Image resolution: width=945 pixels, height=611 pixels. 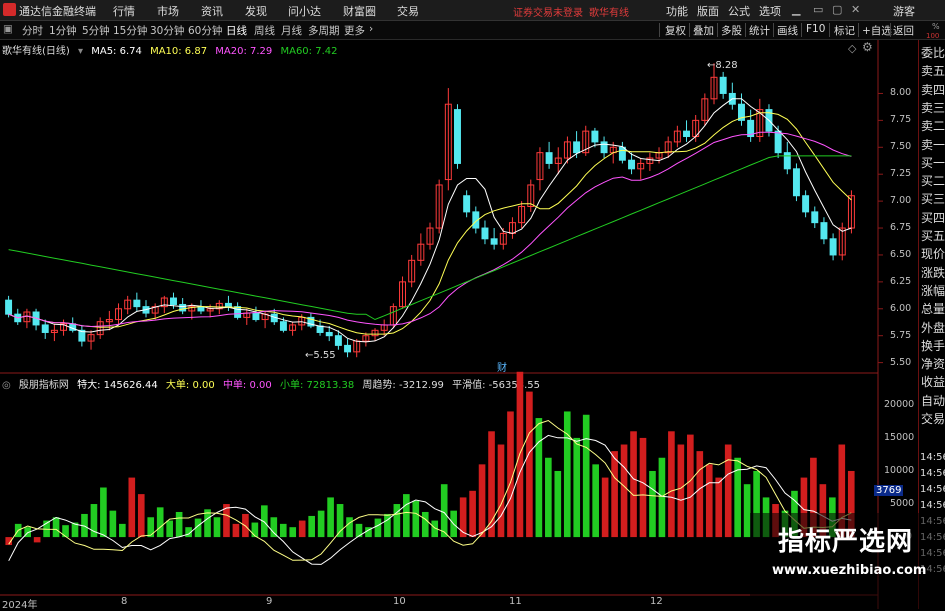 What do you see at coordinates (933, 327) in the screenshot?
I see `side-panel-item: 外盘` at bounding box center [933, 327].